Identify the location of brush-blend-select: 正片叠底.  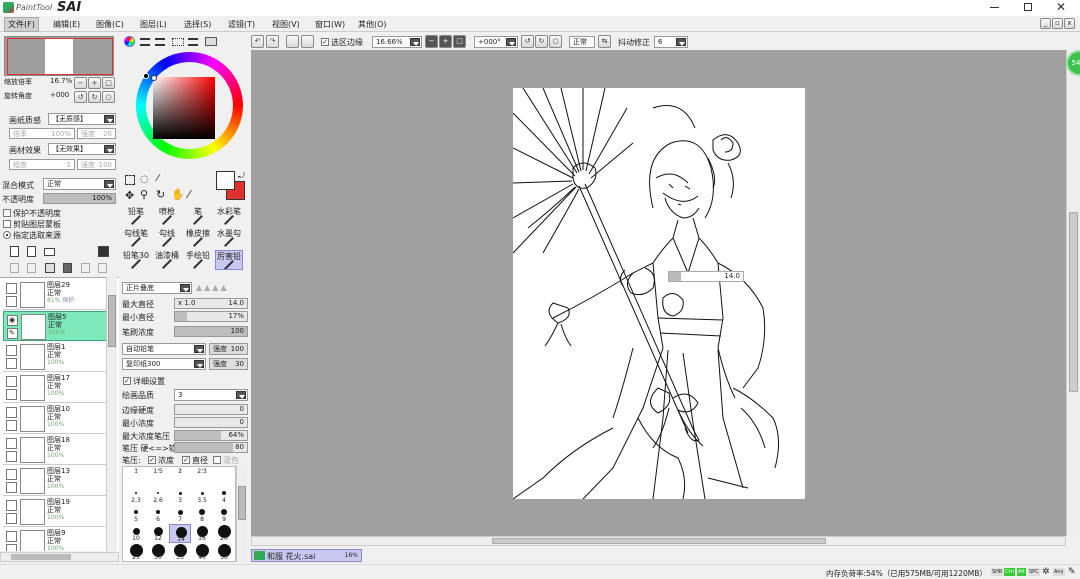
(157, 288).